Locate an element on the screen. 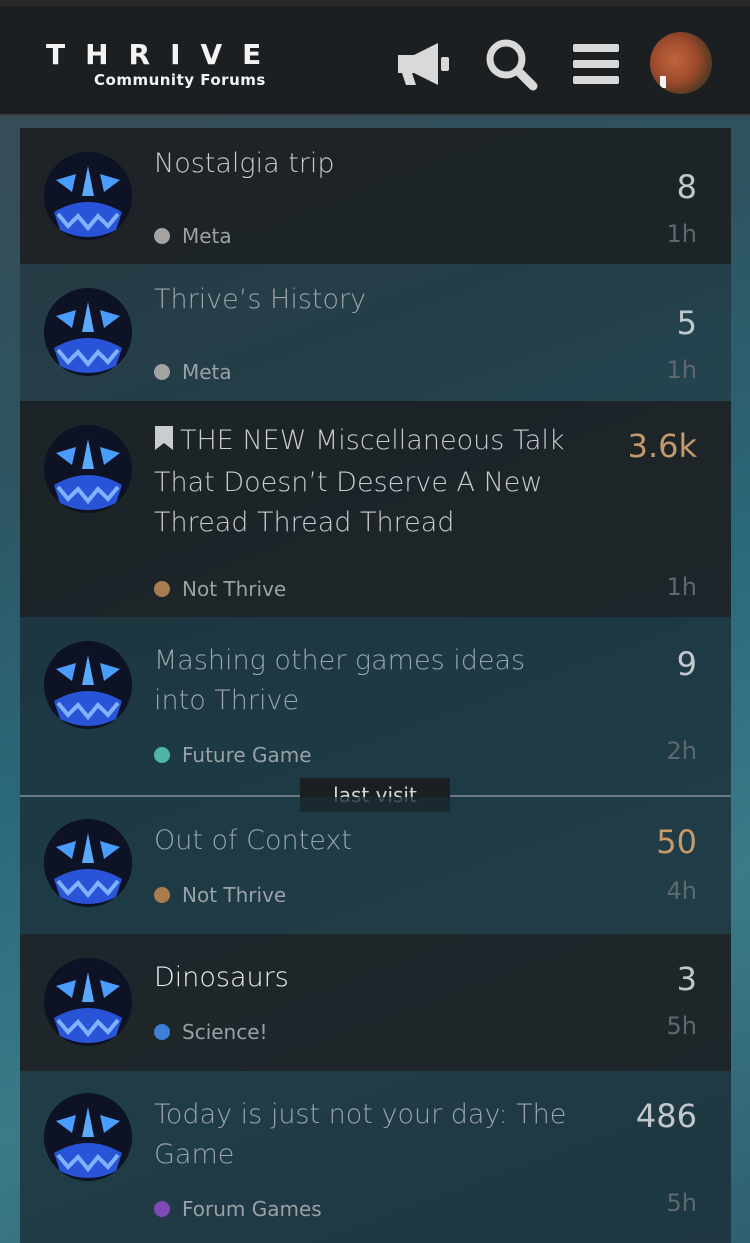  topic-title: Out of Context is located at coordinates (364, 841).